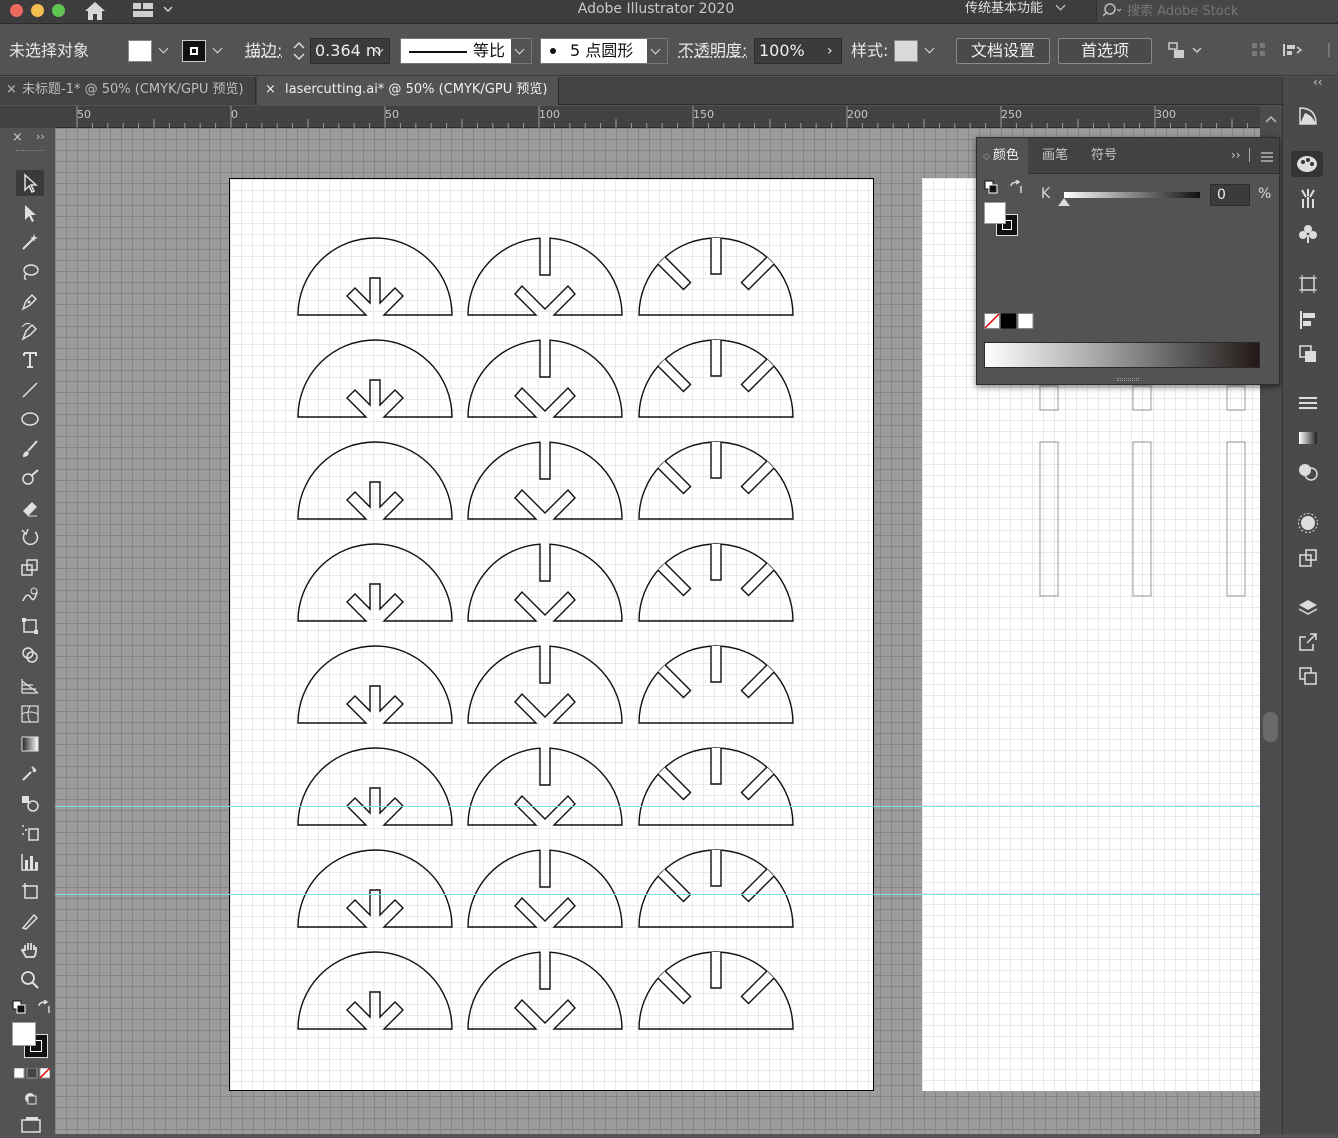  I want to click on panel-menu-icon, so click(1267, 158).